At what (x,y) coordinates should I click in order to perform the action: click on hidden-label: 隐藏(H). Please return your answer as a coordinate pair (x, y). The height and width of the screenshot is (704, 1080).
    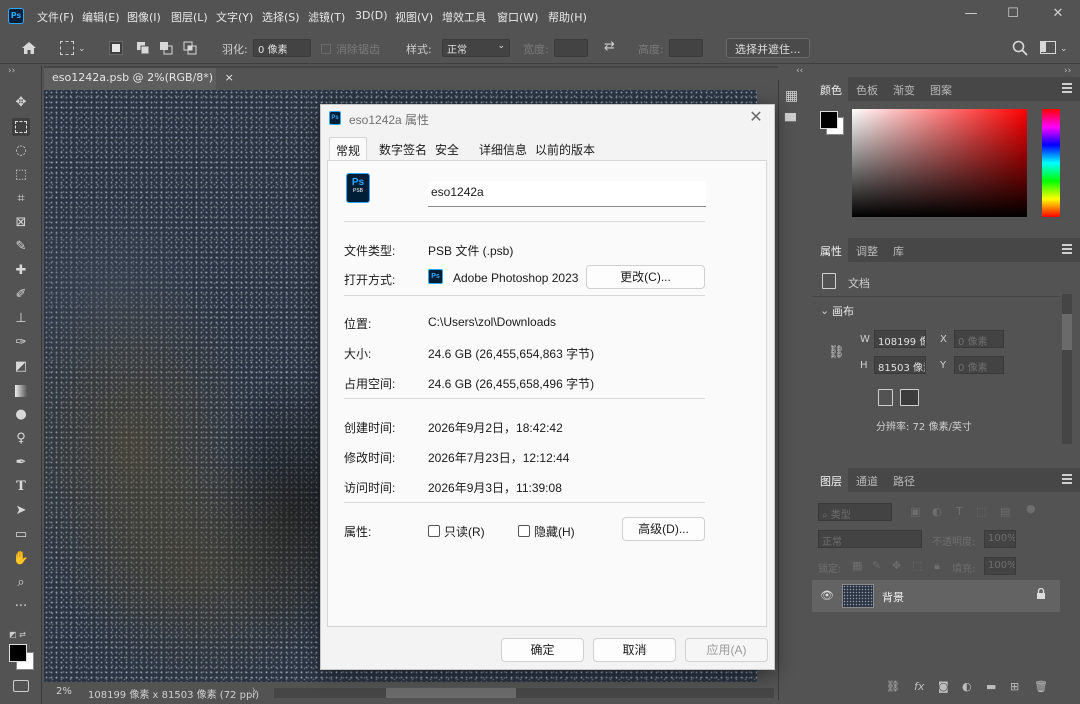
    Looking at the image, I should click on (554, 531).